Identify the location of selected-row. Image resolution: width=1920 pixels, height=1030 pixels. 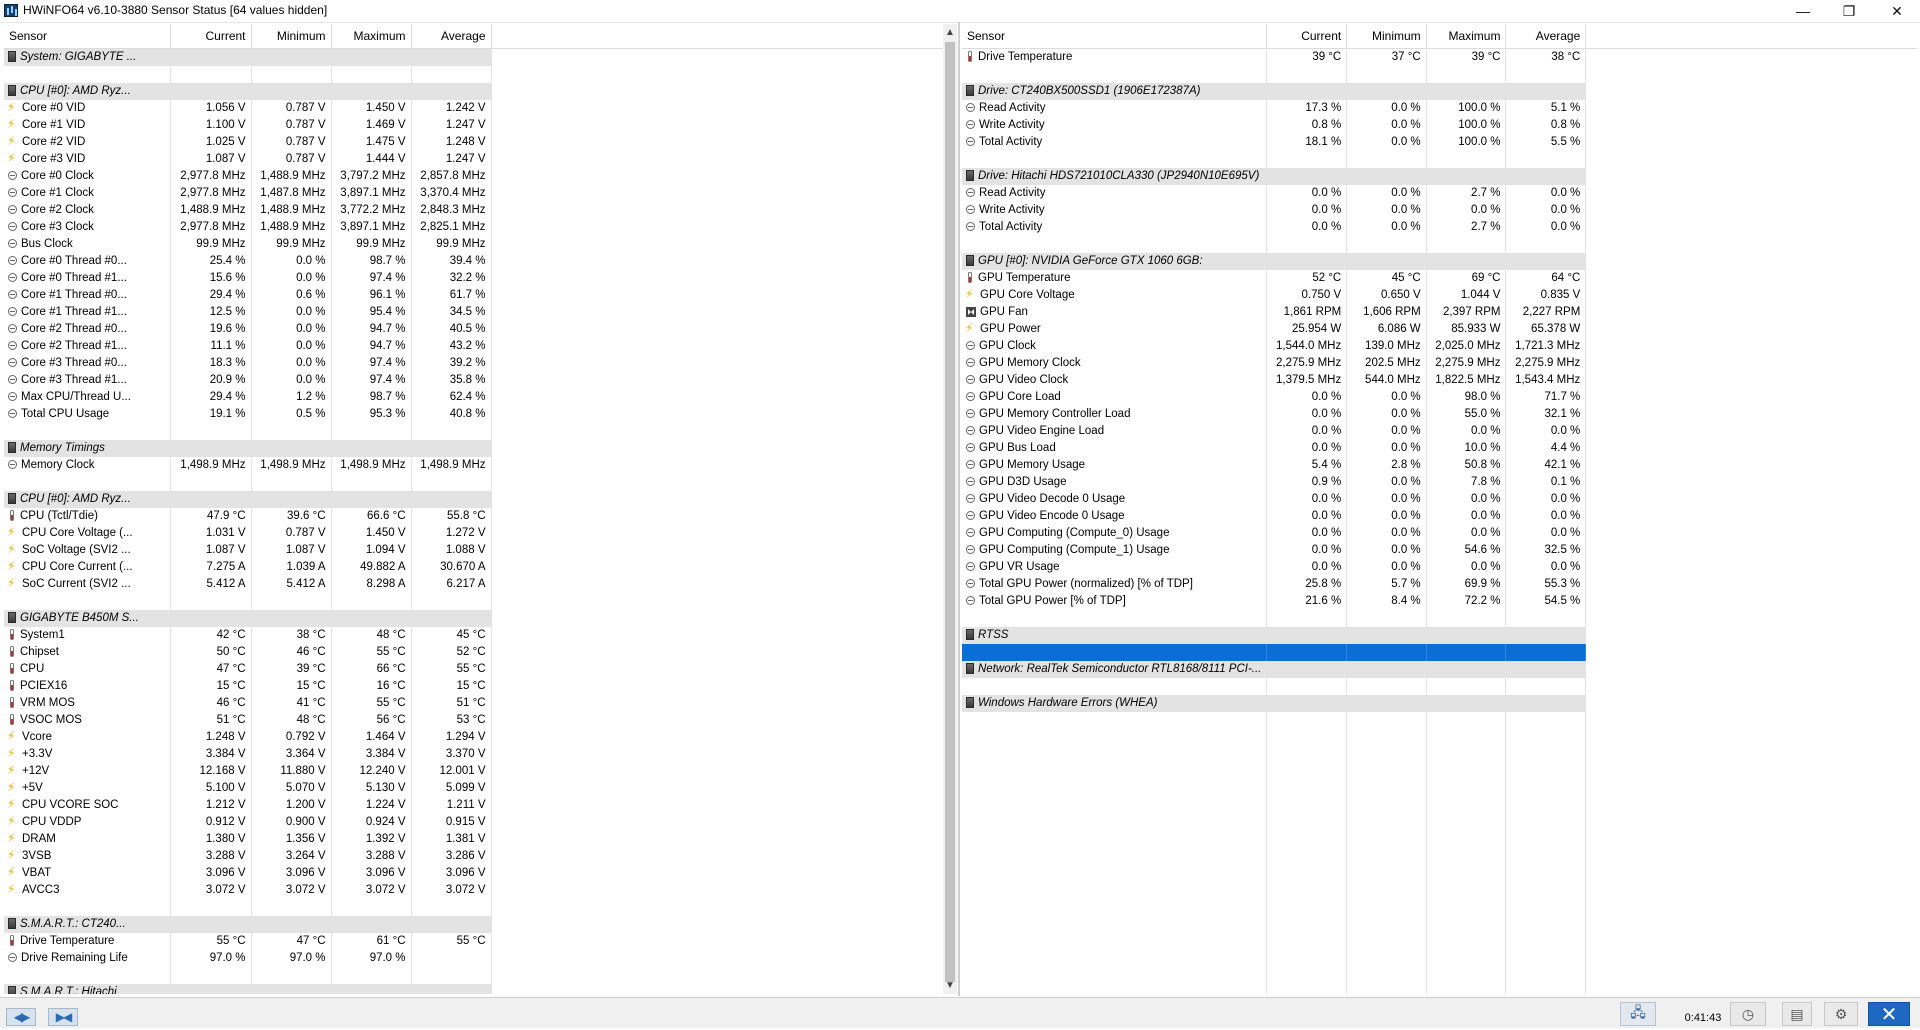
(1439, 652).